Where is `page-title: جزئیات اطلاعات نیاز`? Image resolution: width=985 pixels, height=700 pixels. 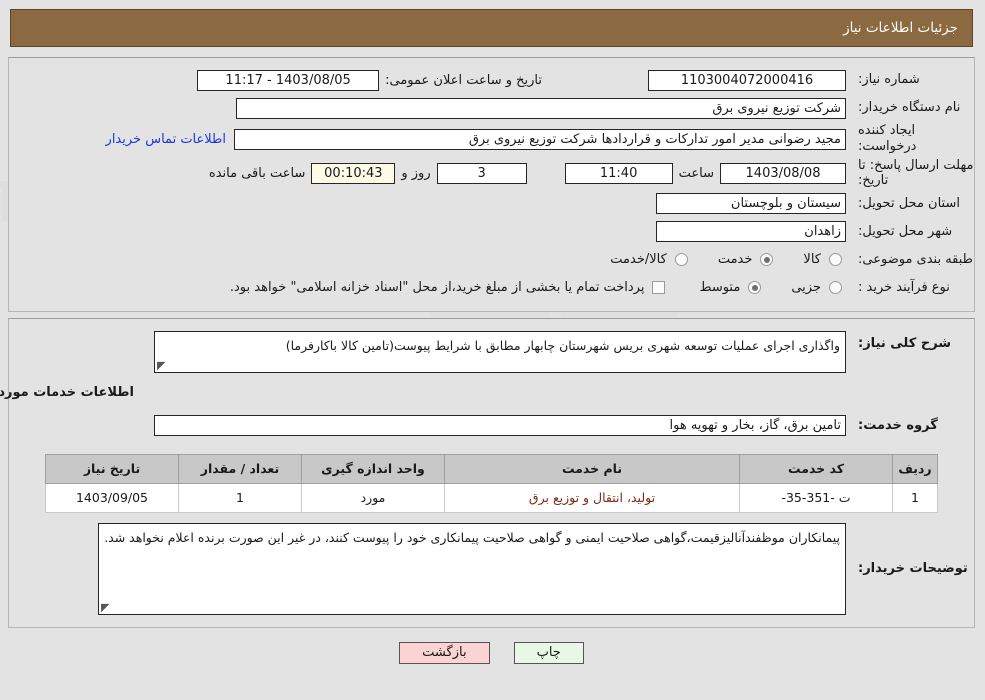
page-title: جزئیات اطلاعات نیاز is located at coordinates (901, 28).